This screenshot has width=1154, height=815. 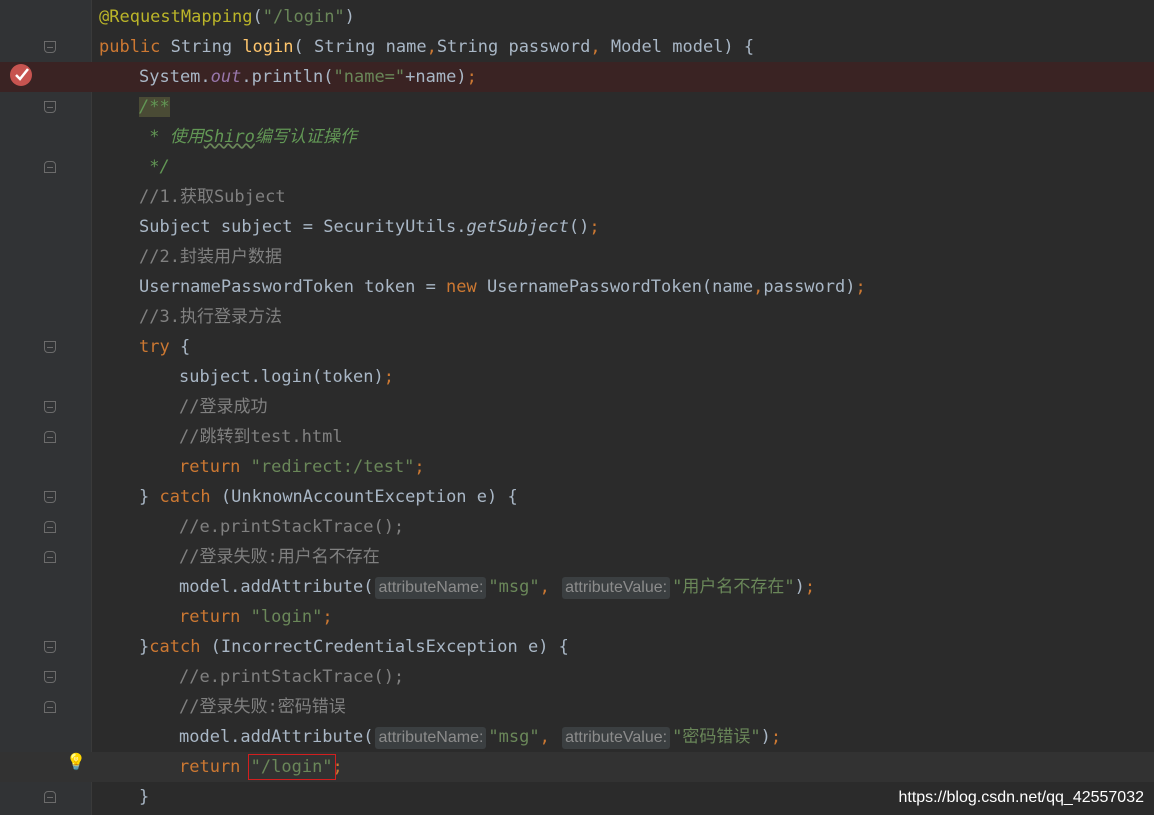 I want to click on code-line: //登录失败:密码错误, so click(x=577, y=707).